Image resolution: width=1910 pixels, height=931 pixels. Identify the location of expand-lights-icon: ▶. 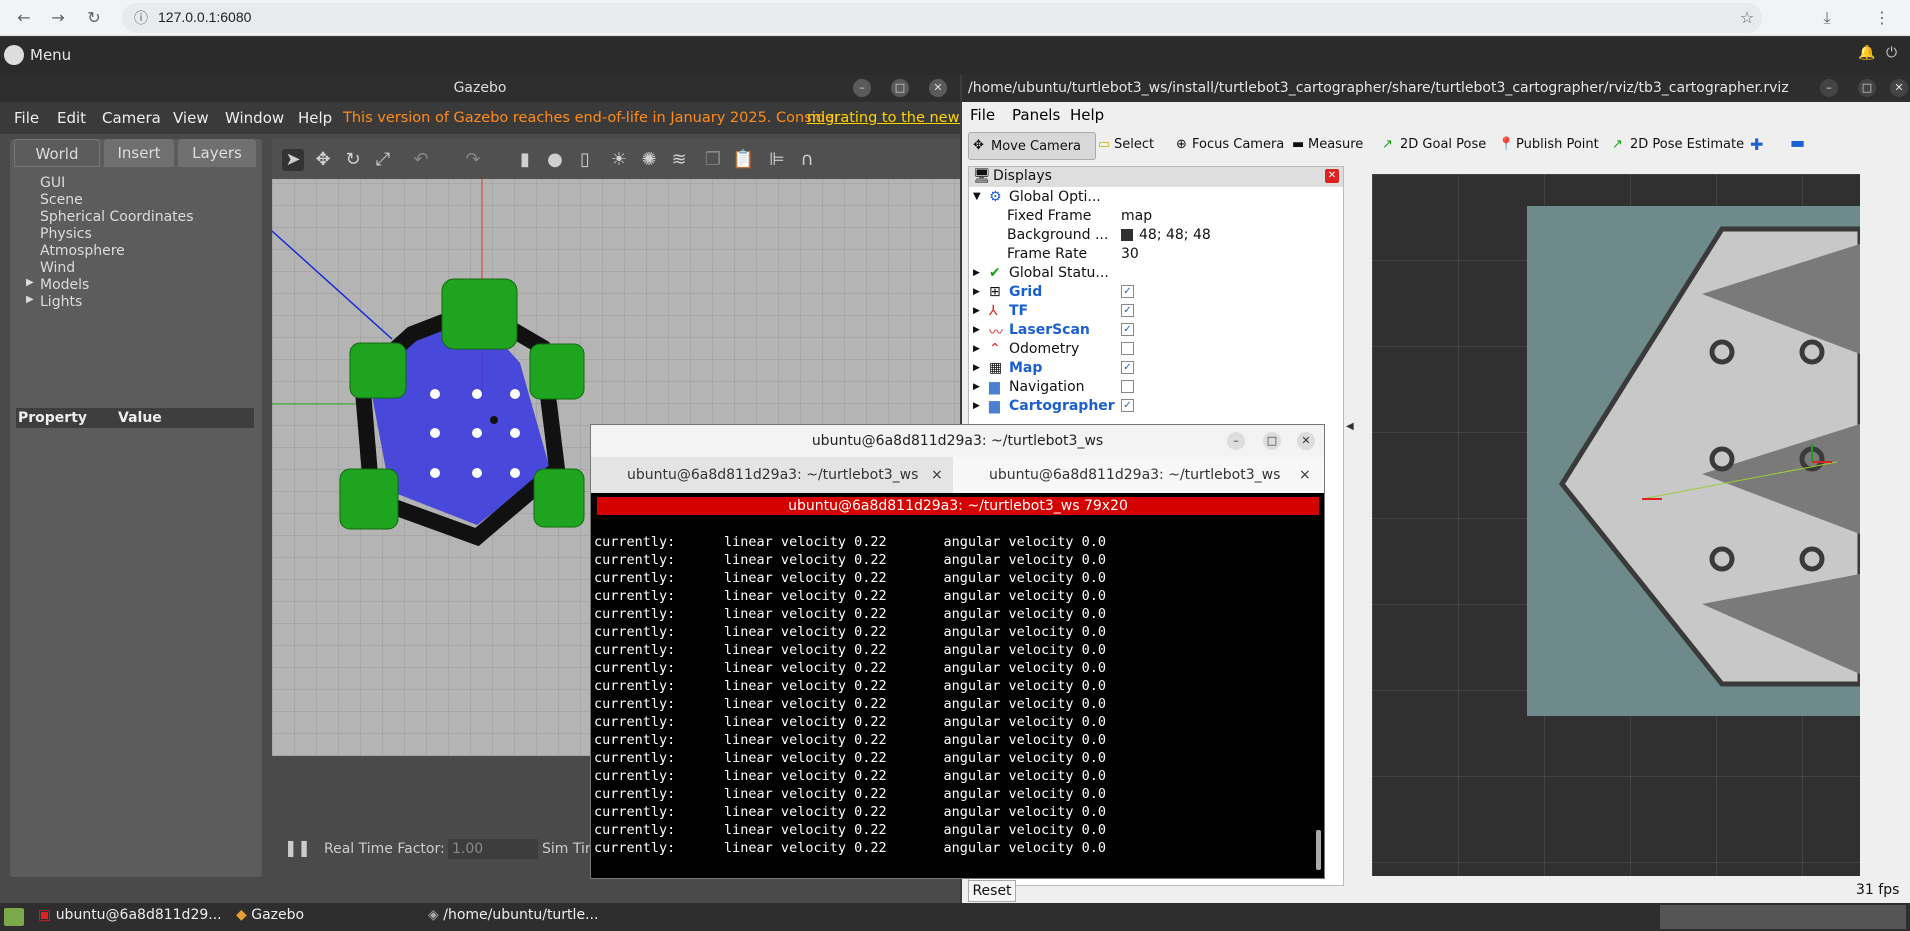
(30, 299).